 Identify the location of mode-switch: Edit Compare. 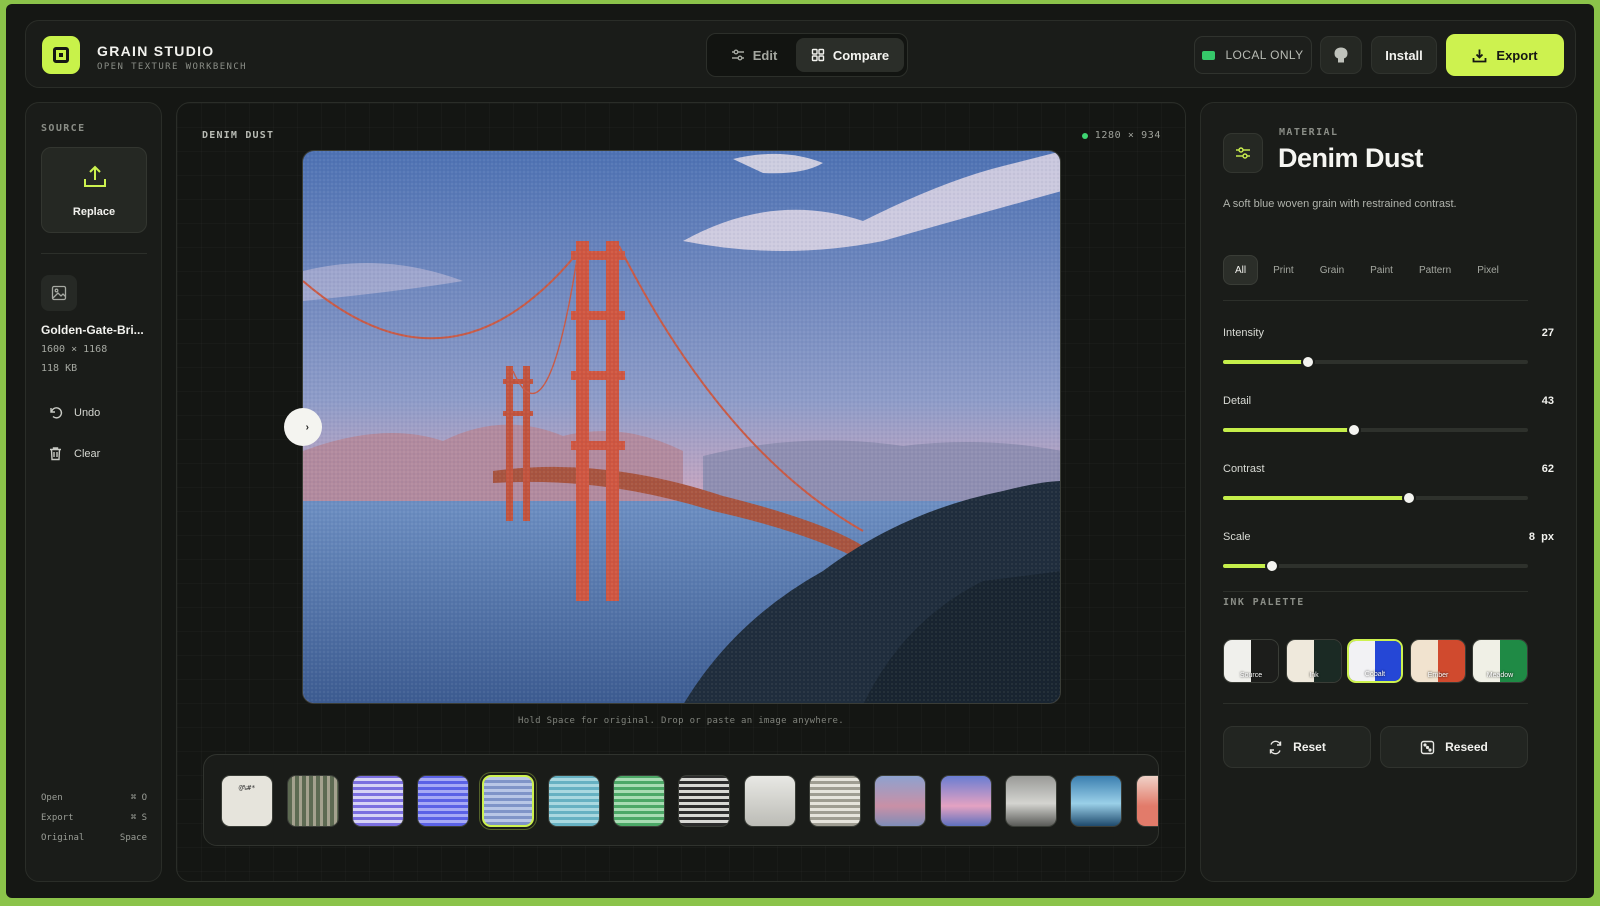
(807, 55).